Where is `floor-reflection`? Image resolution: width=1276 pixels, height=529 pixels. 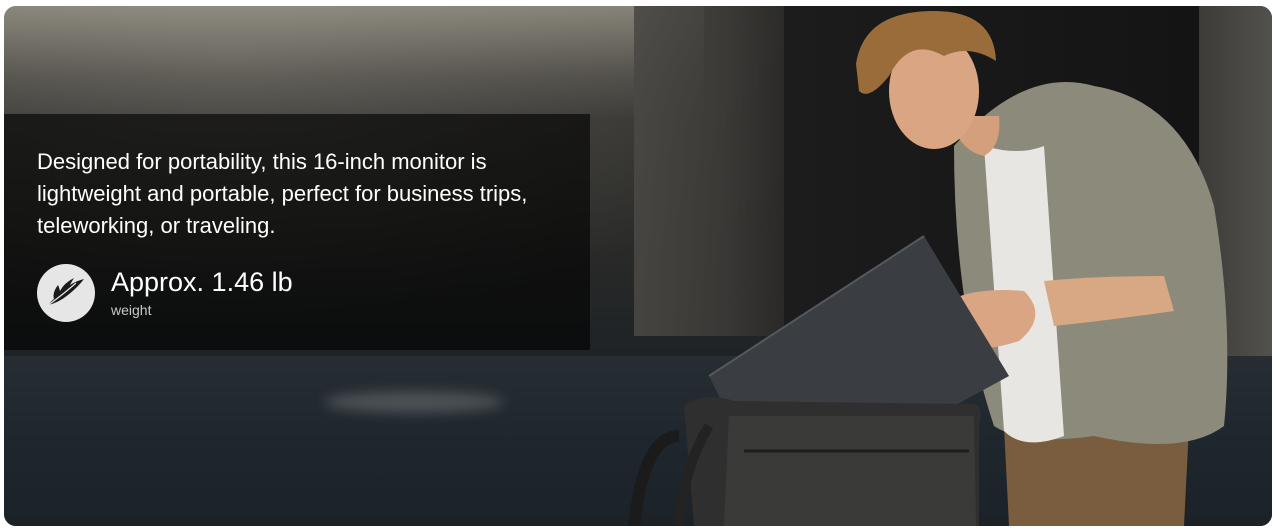
floor-reflection is located at coordinates (414, 402).